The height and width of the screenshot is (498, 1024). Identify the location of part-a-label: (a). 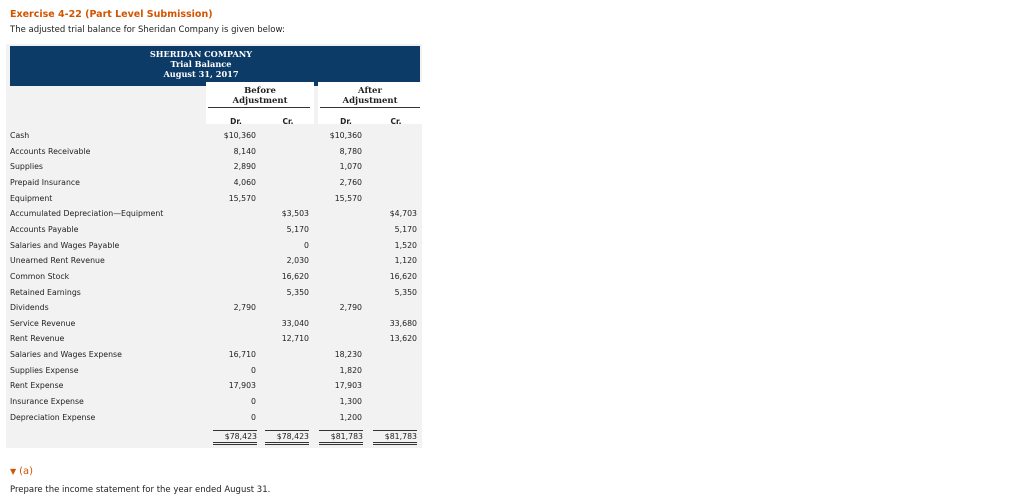
(26, 471).